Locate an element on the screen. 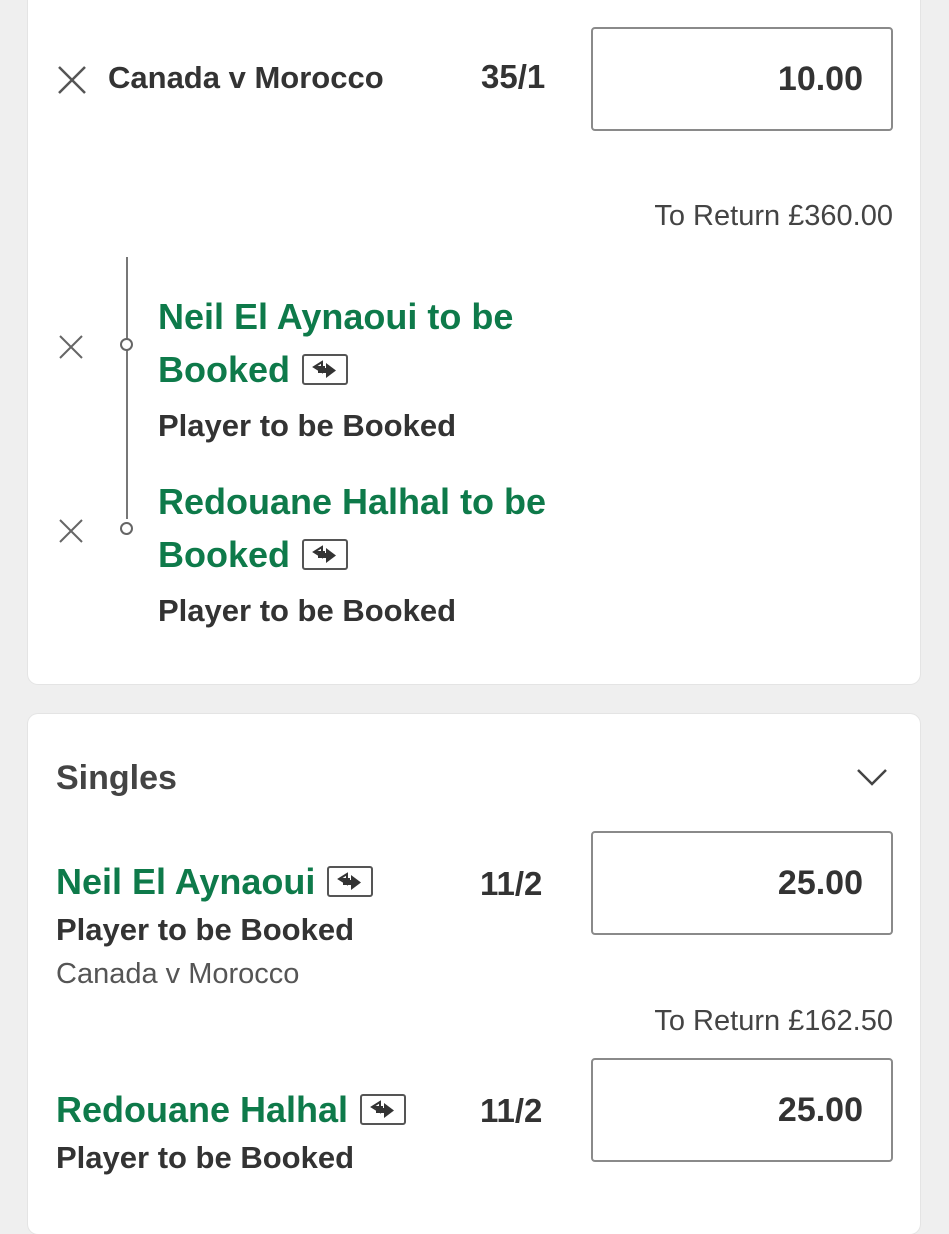  single-event: Canada v Morocco is located at coordinates (178, 974).